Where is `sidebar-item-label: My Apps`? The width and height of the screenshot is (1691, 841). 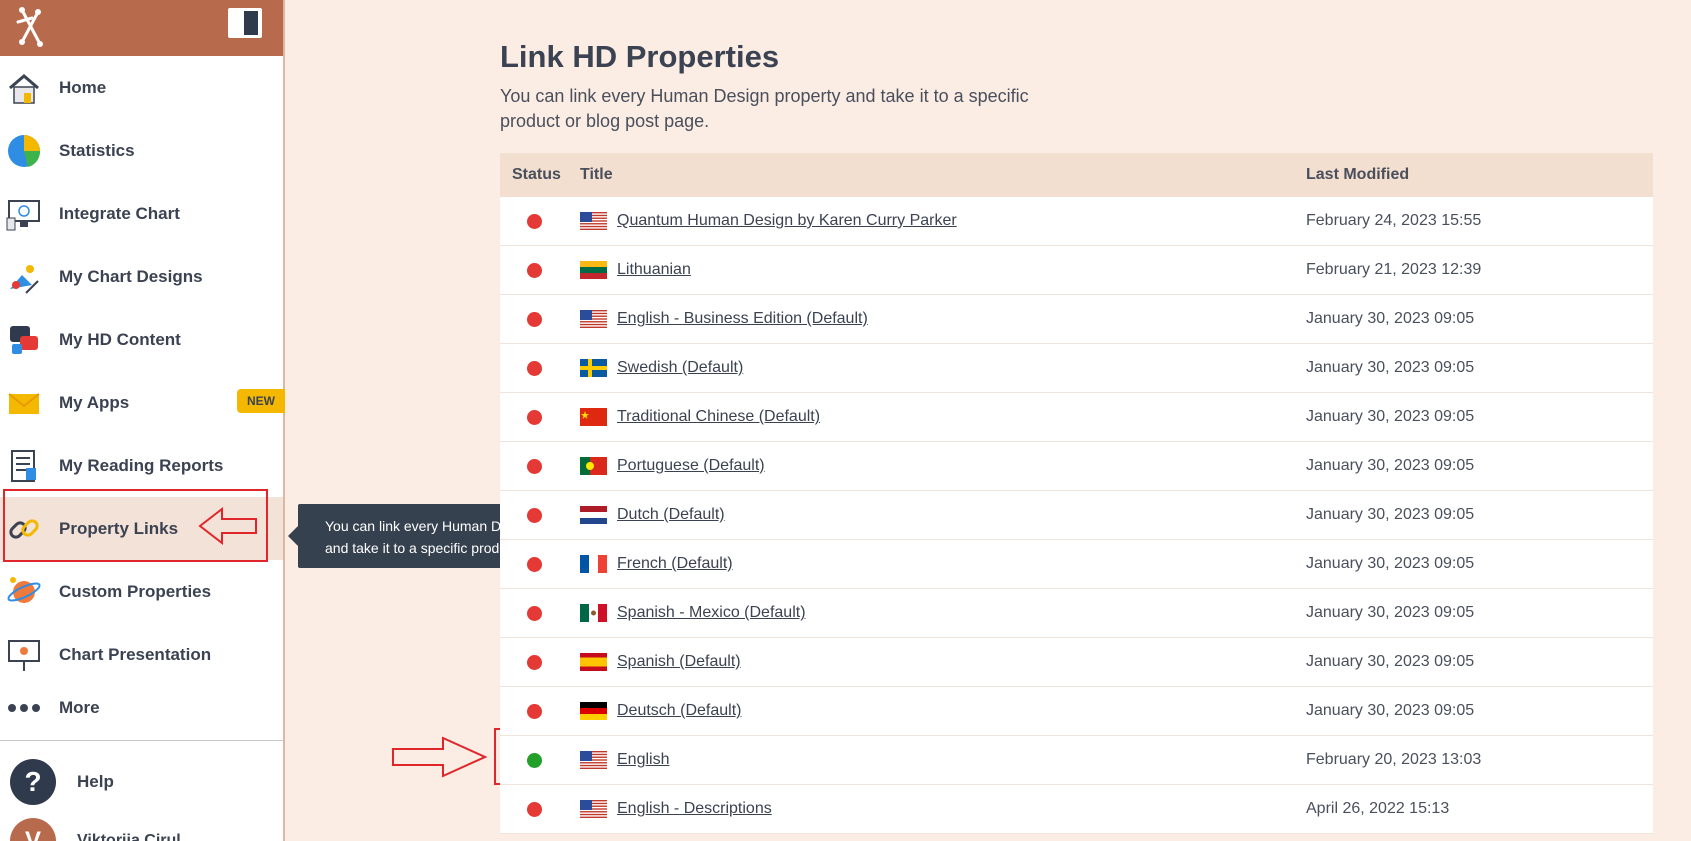
sidebar-item-label: My Apps is located at coordinates (94, 402).